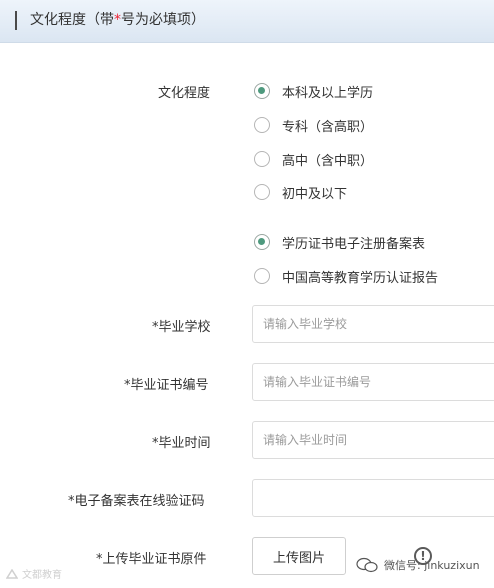 The width and height of the screenshot is (494, 588). I want to click on section-title: 文化程度（带*号为必填项）, so click(117, 20).